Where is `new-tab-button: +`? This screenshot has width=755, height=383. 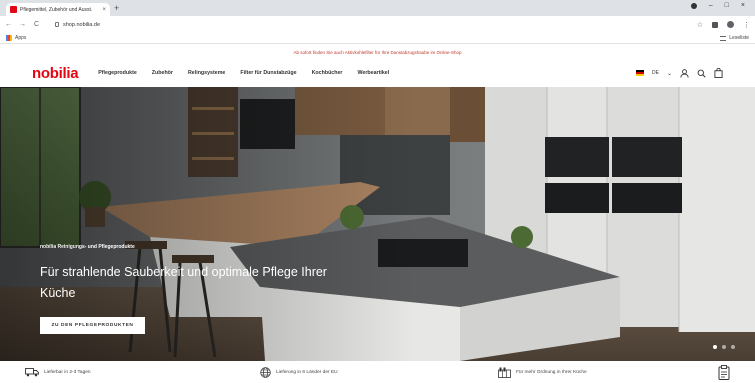 new-tab-button: + is located at coordinates (116, 8).